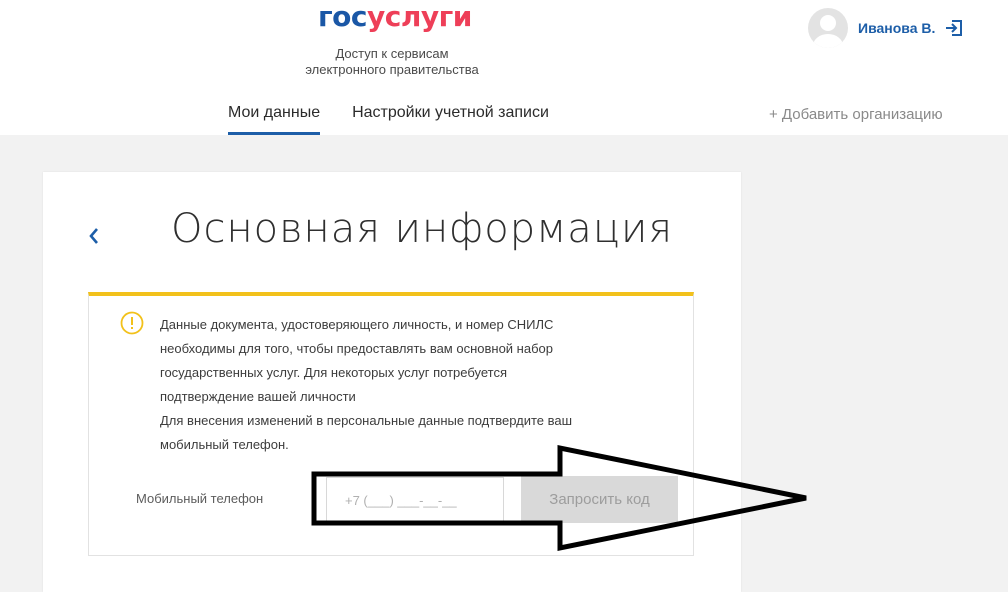 The width and height of the screenshot is (1008, 592). Describe the element at coordinates (422, 229) in the screenshot. I see `page-title: Основная информация` at that location.